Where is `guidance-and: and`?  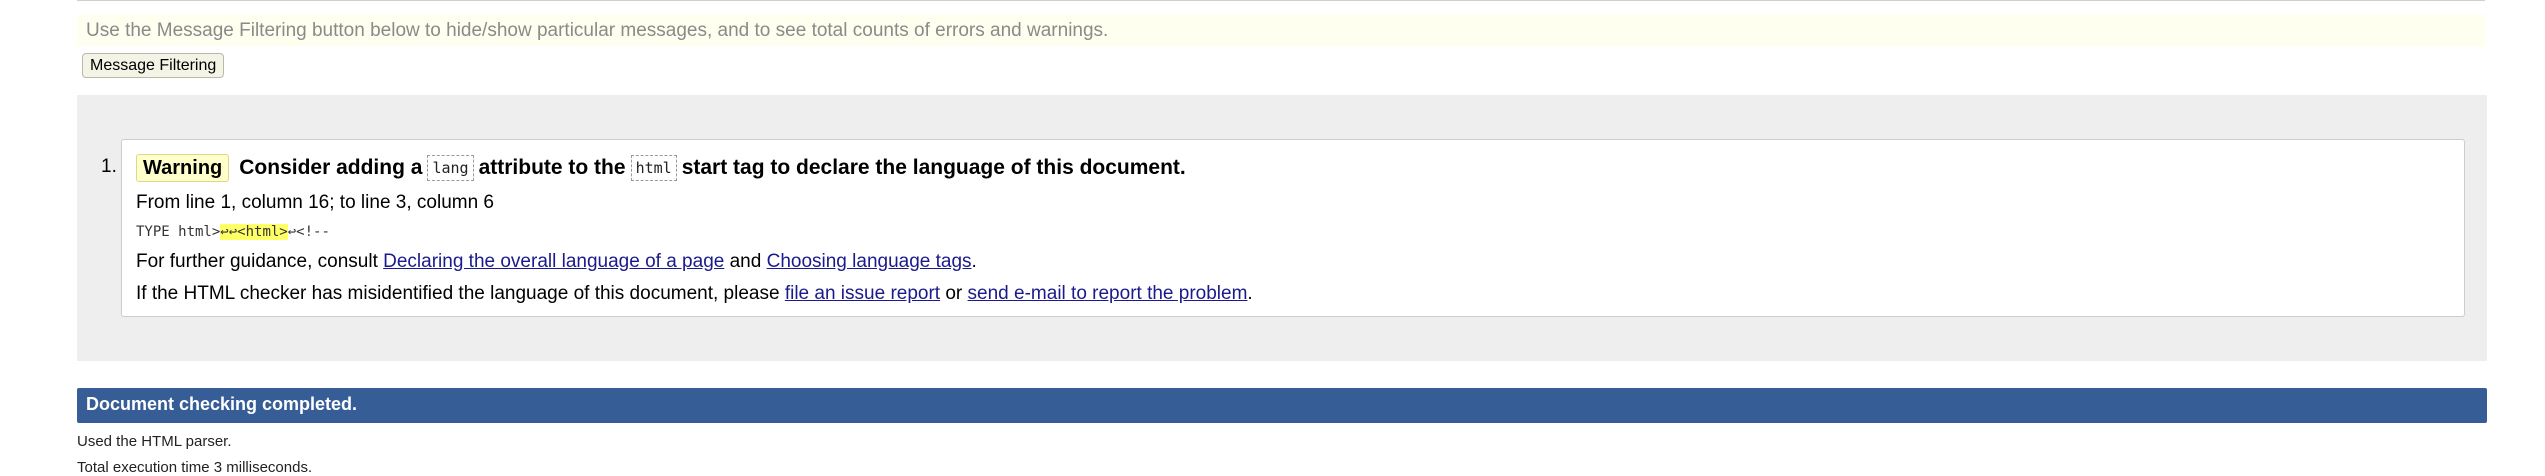
guidance-and: and is located at coordinates (745, 261).